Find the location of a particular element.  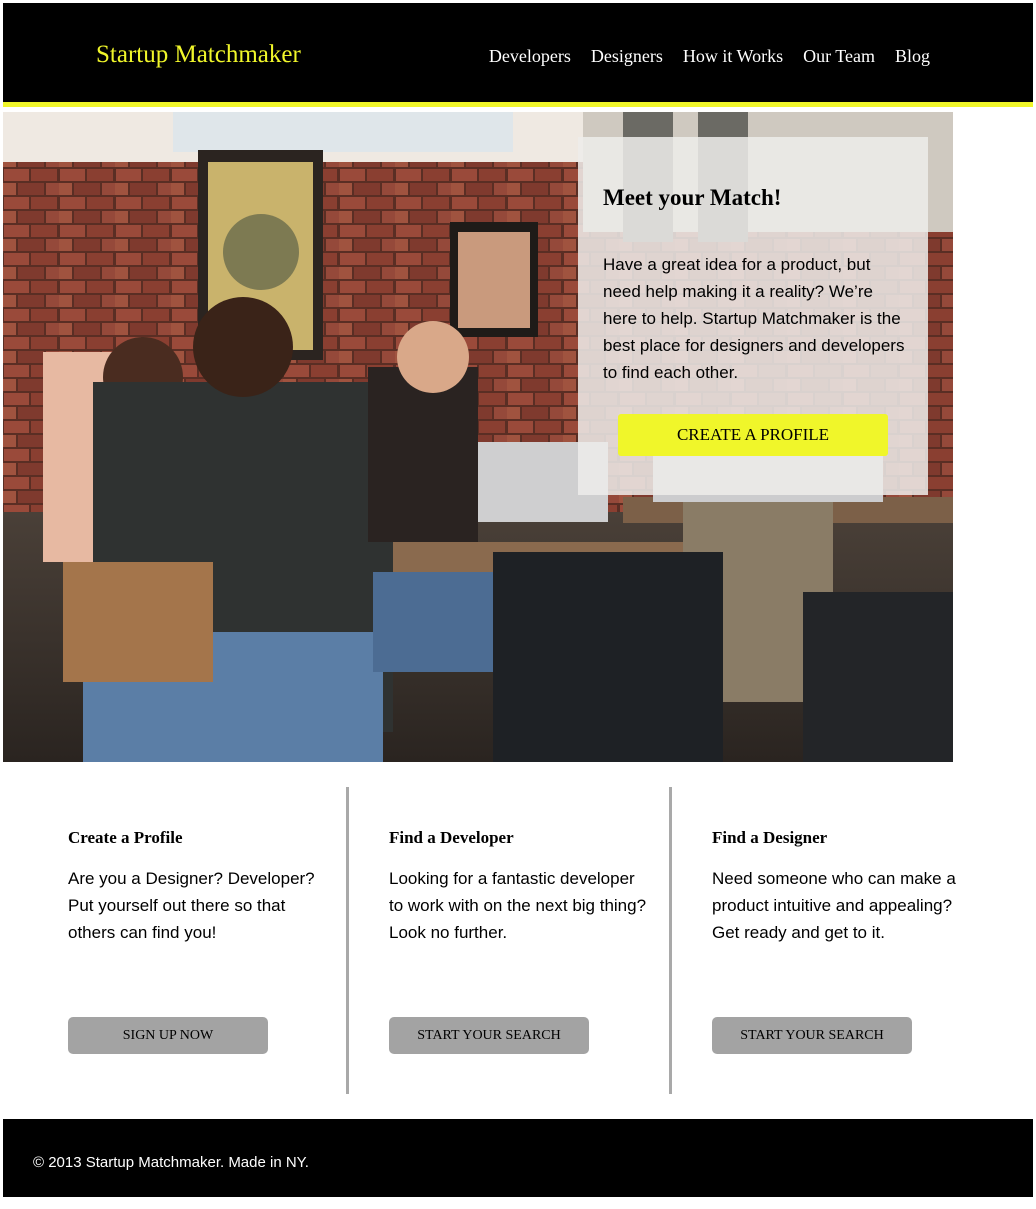

nav-link-our-team: Our Team is located at coordinates (839, 56).